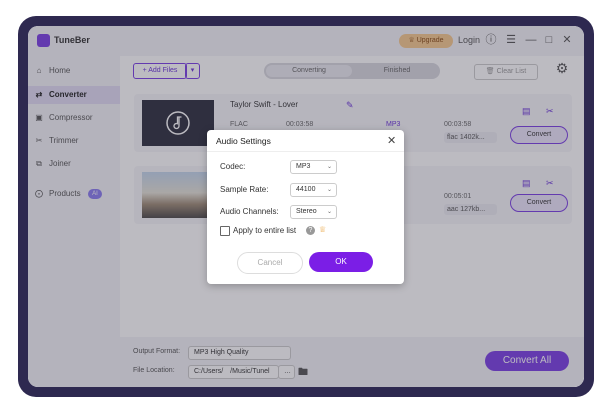 The image size is (616, 419). I want to click on sample-rate-select: 44100 ⌄, so click(313, 190).